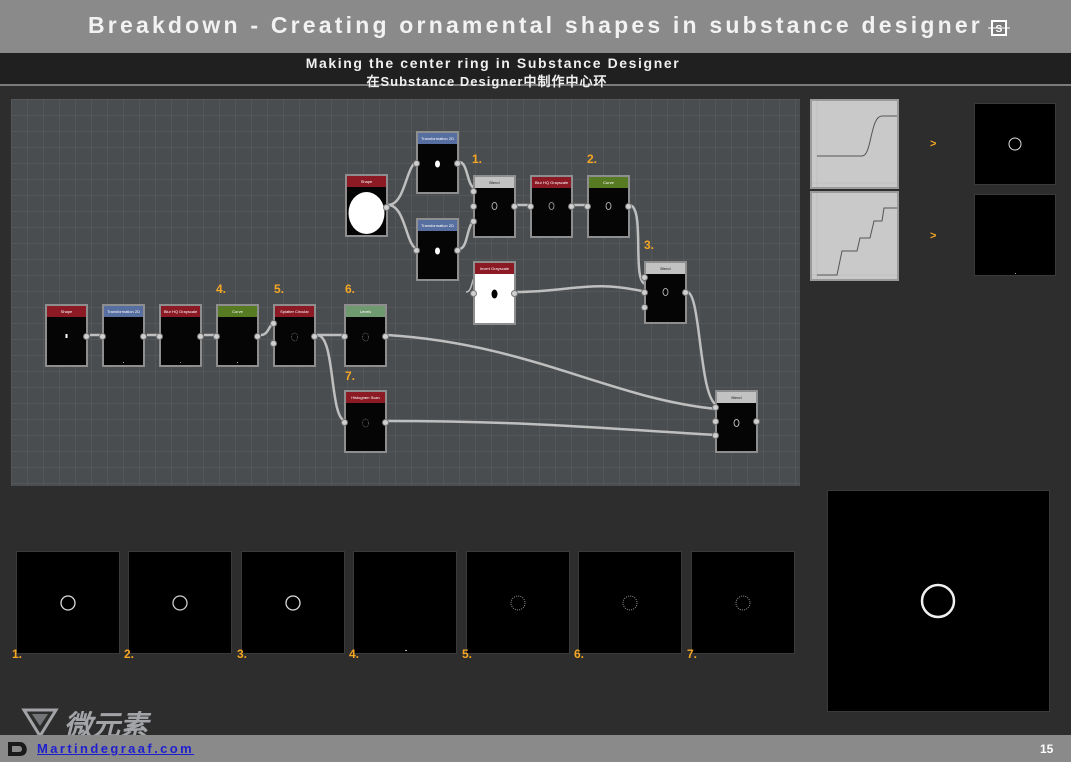 The height and width of the screenshot is (762, 1071). What do you see at coordinates (592, 159) in the screenshot?
I see `step-label-2: 2.` at bounding box center [592, 159].